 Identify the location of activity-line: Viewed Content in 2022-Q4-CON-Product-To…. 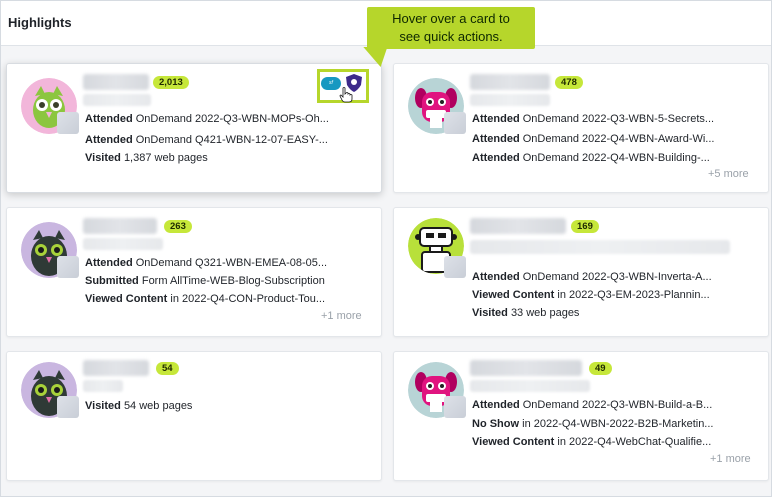
(205, 299).